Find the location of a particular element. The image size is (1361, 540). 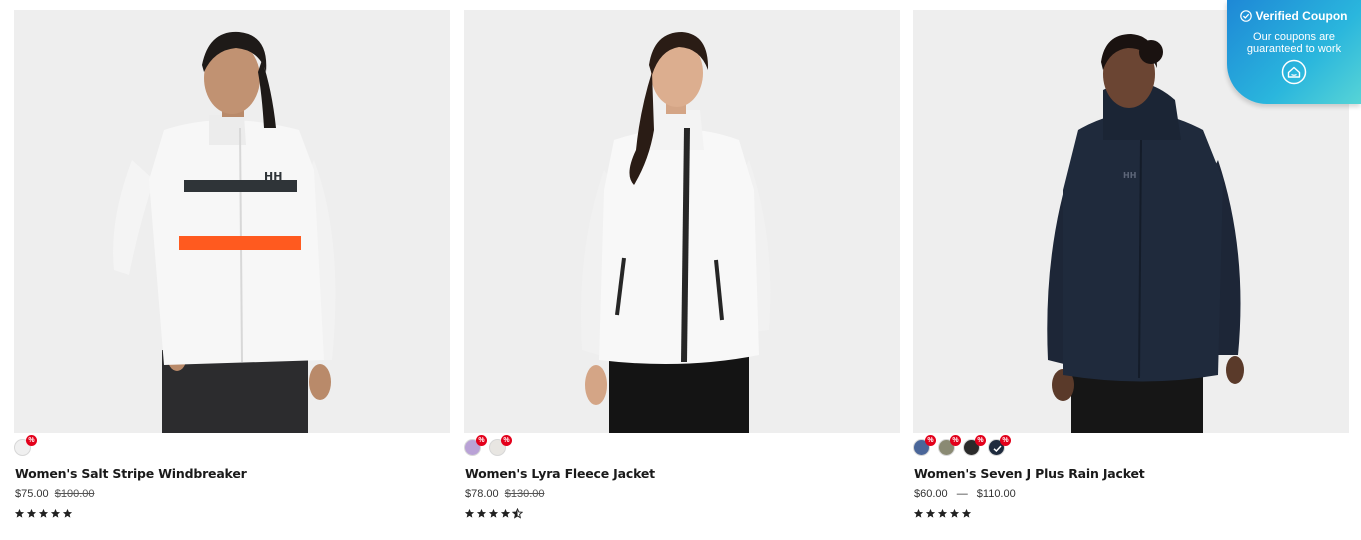

sale-price: $78.00 is located at coordinates (482, 494).